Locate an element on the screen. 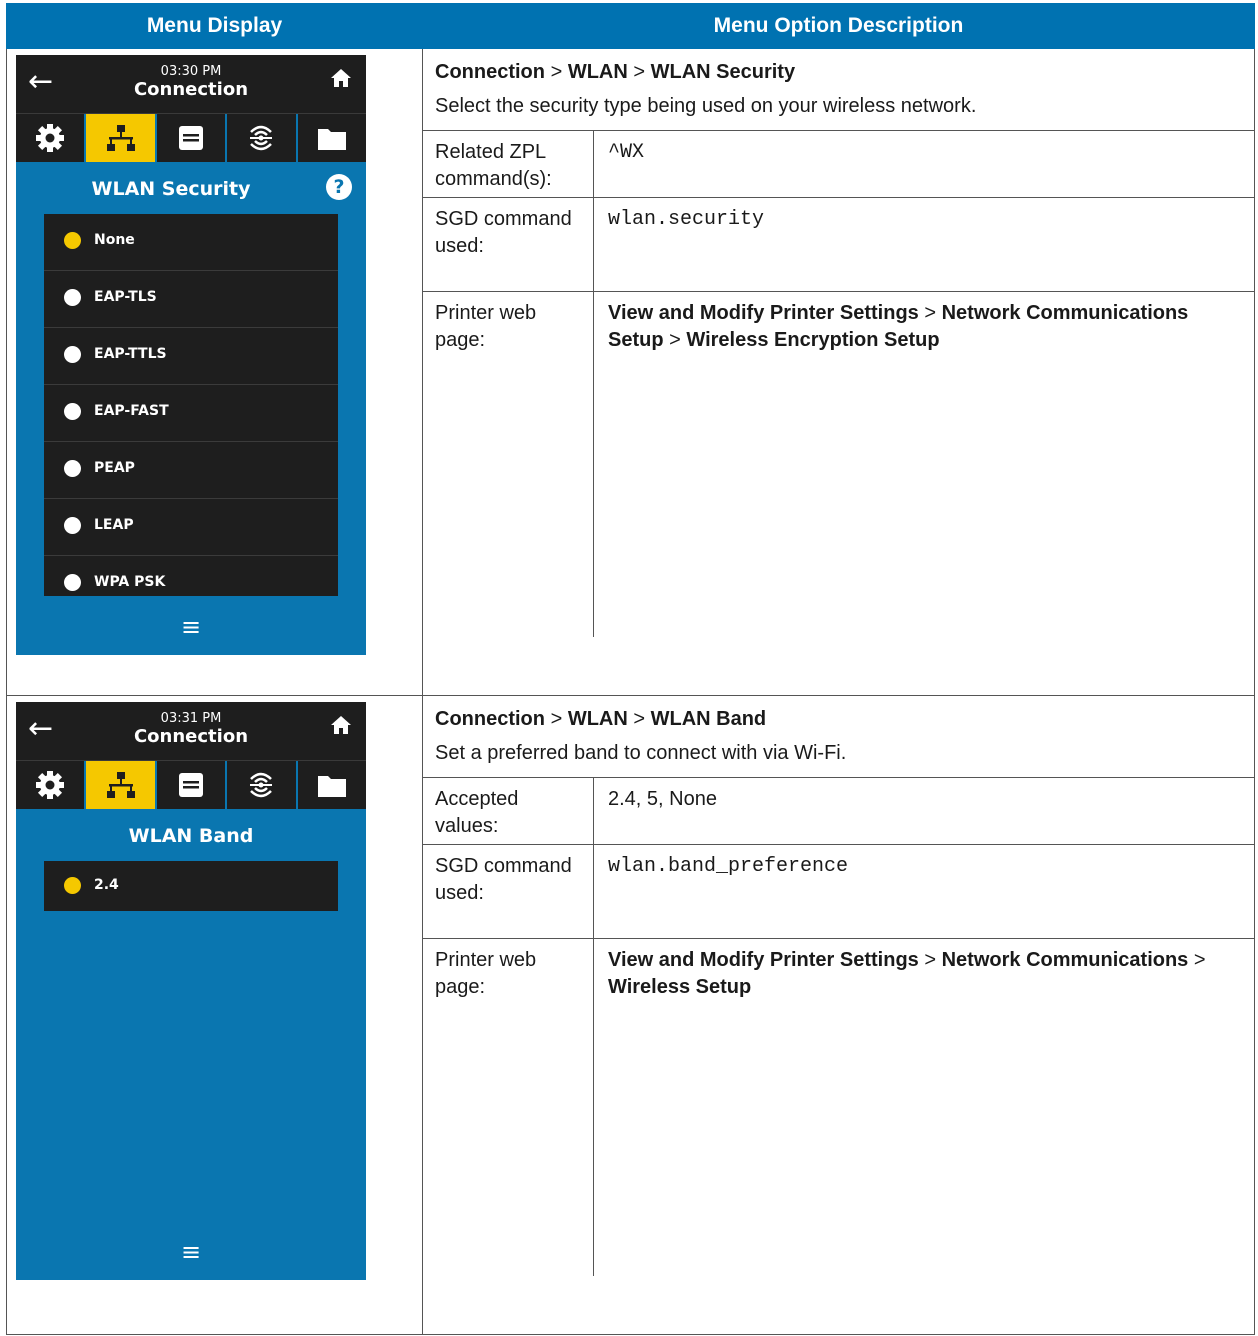 The width and height of the screenshot is (1258, 1336). detail-value: wlan.band_preference is located at coordinates (923, 891).